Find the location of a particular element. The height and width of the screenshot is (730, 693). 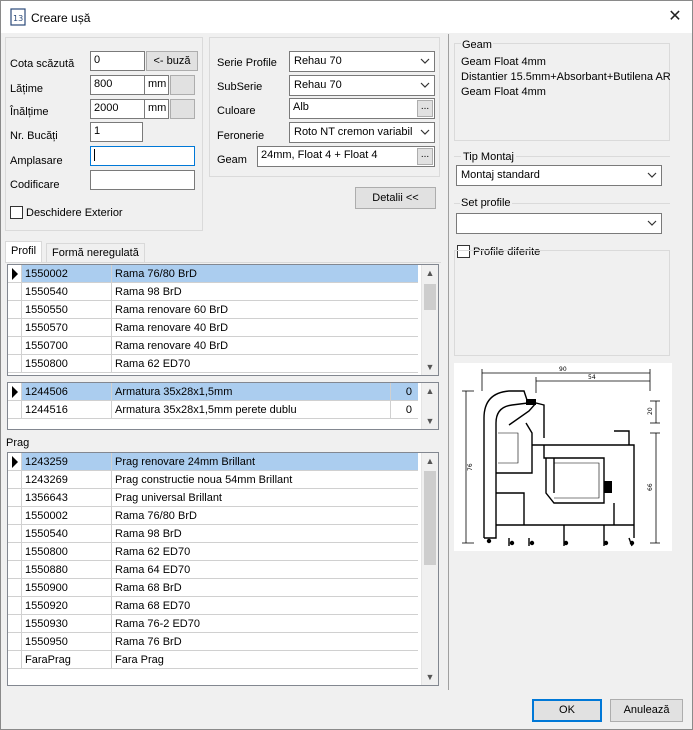

cell-name: Fara Prag is located at coordinates (265, 660).